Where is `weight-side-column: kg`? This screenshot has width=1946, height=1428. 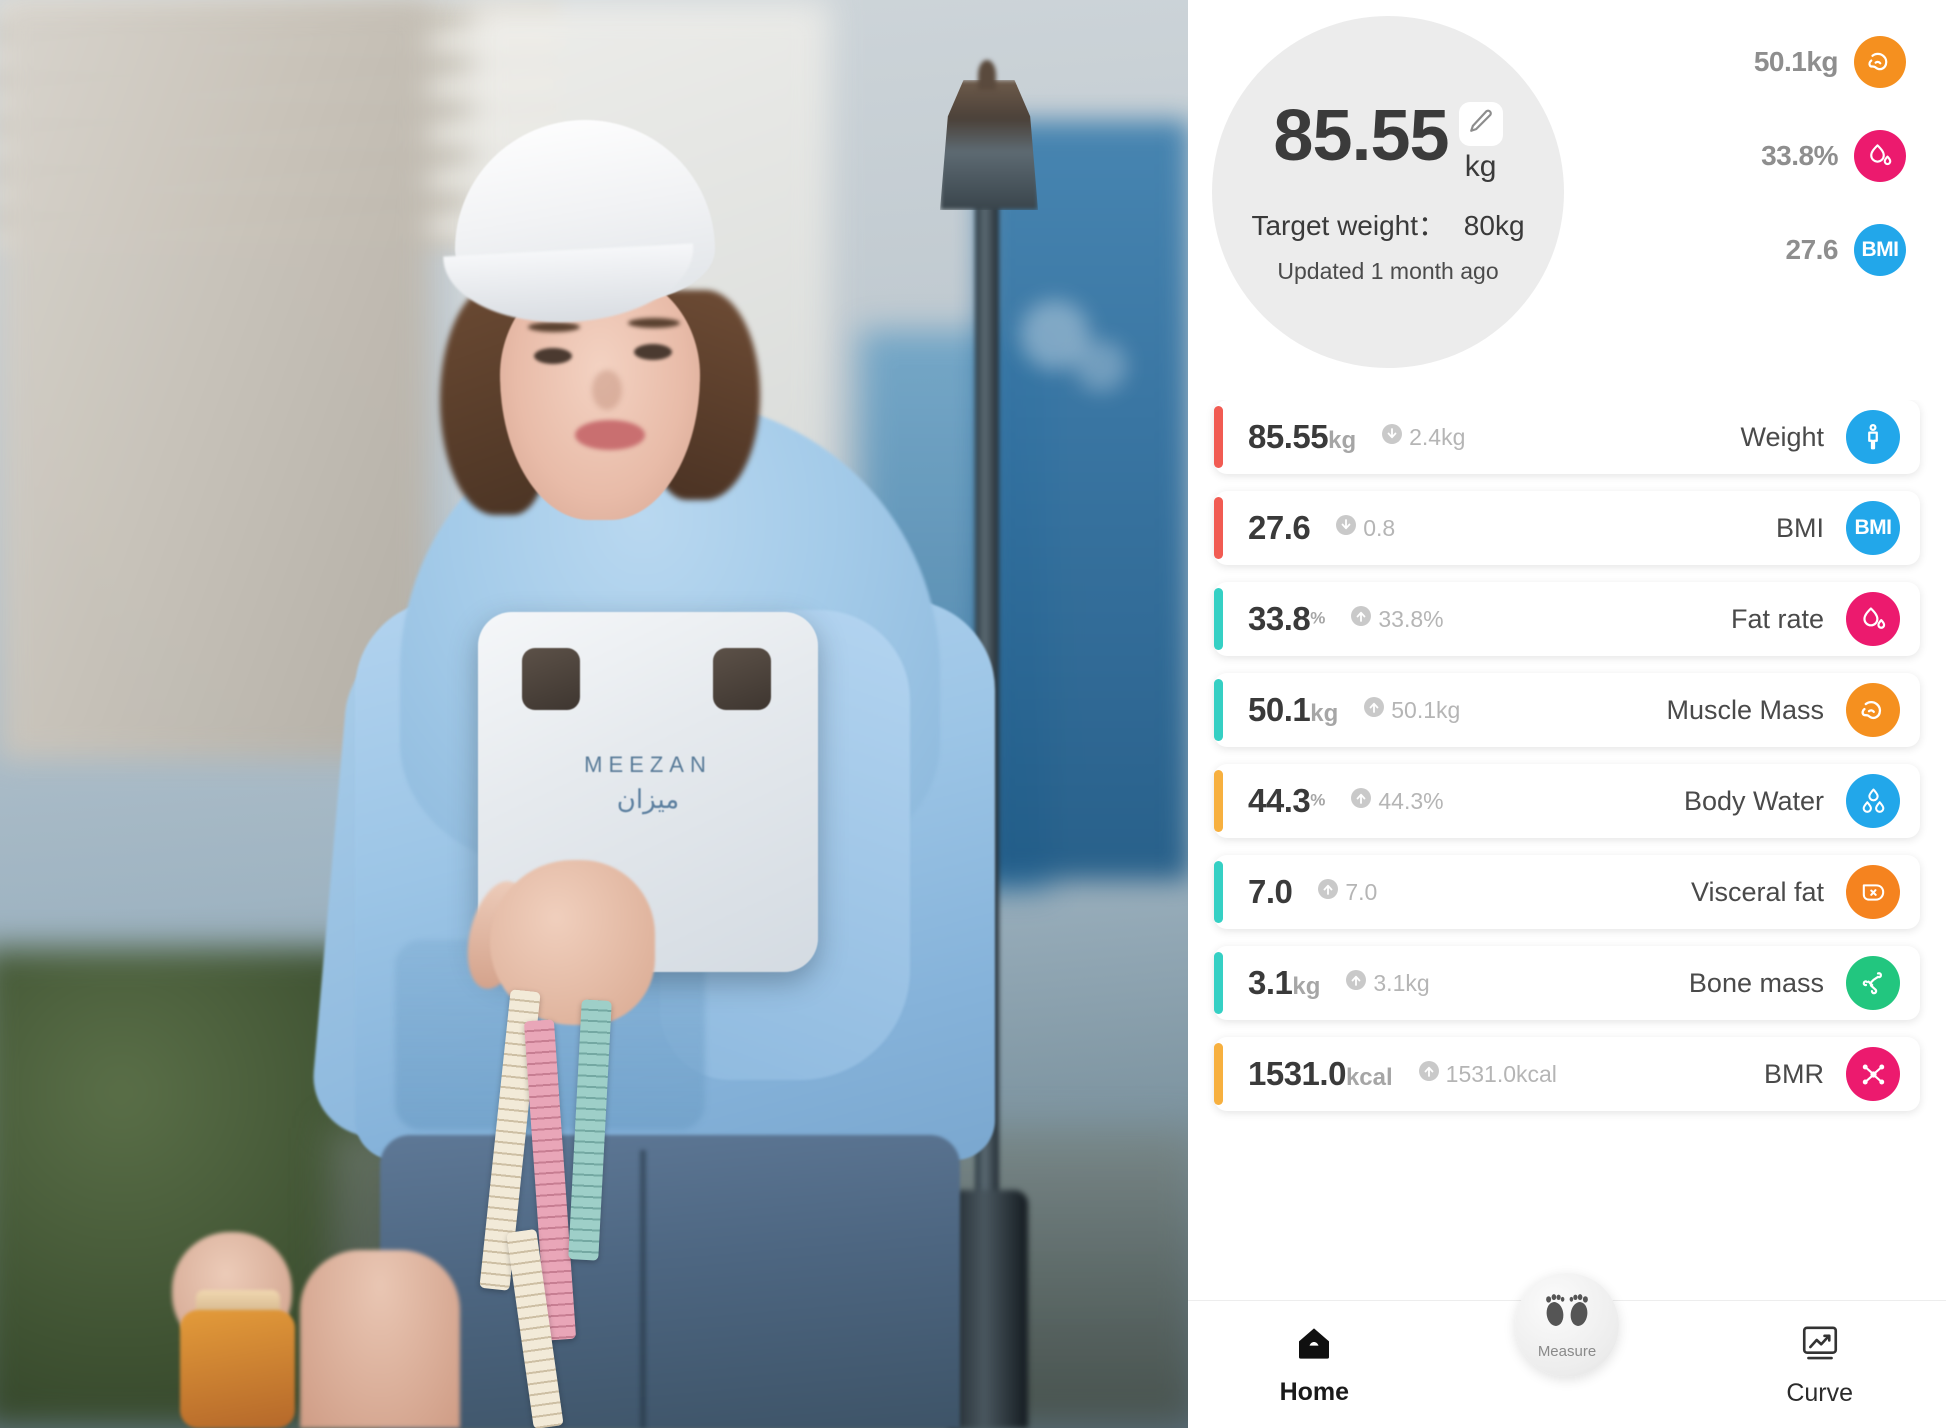
weight-side-column: kg is located at coordinates (1480, 141).